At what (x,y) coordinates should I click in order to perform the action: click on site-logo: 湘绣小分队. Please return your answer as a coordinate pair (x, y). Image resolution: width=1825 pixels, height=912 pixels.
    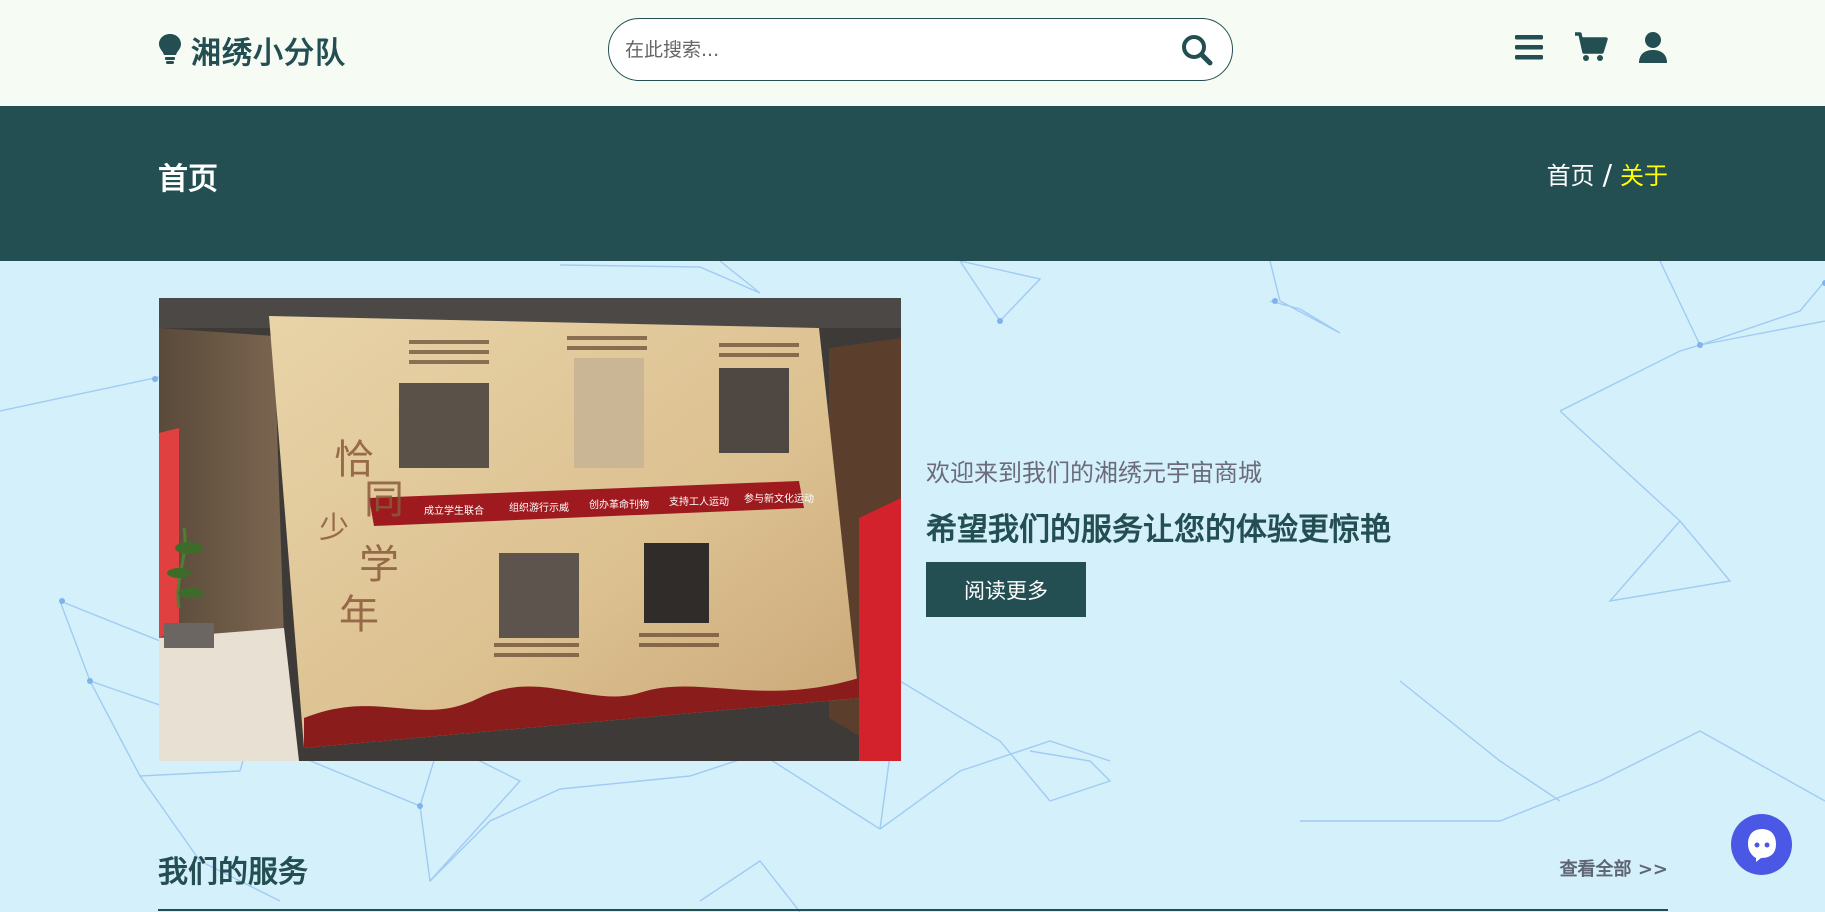
    Looking at the image, I should click on (251, 50).